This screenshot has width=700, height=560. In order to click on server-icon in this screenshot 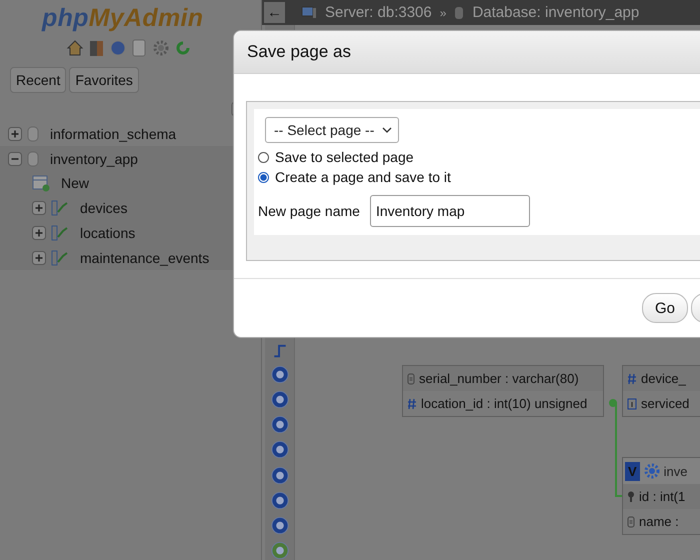, I will do `click(309, 13)`.